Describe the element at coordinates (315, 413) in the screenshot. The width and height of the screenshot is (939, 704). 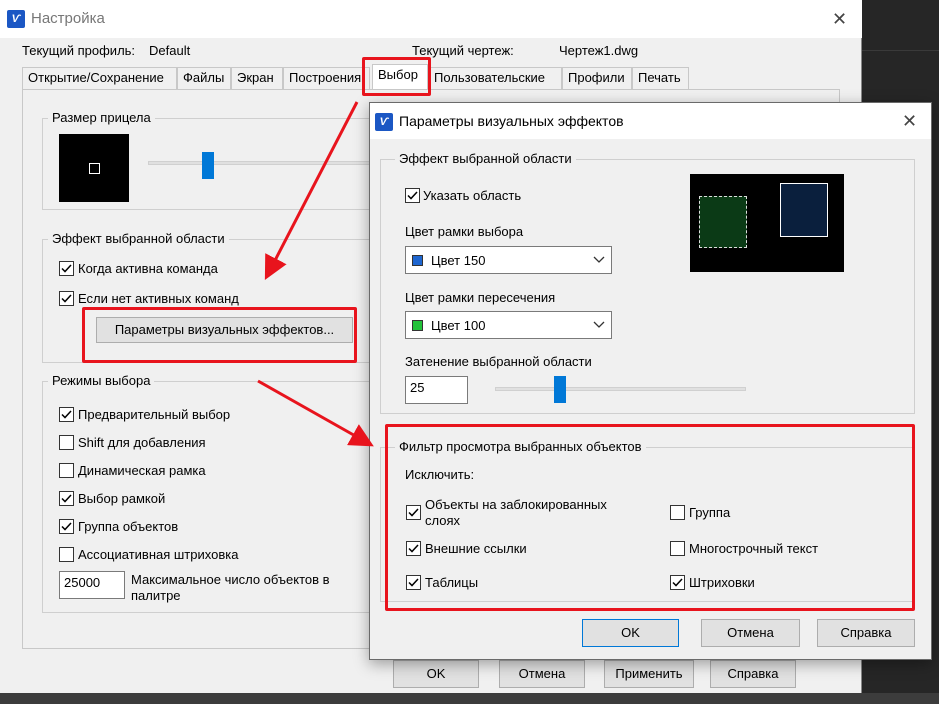
I see `arrow-to-filter` at that location.